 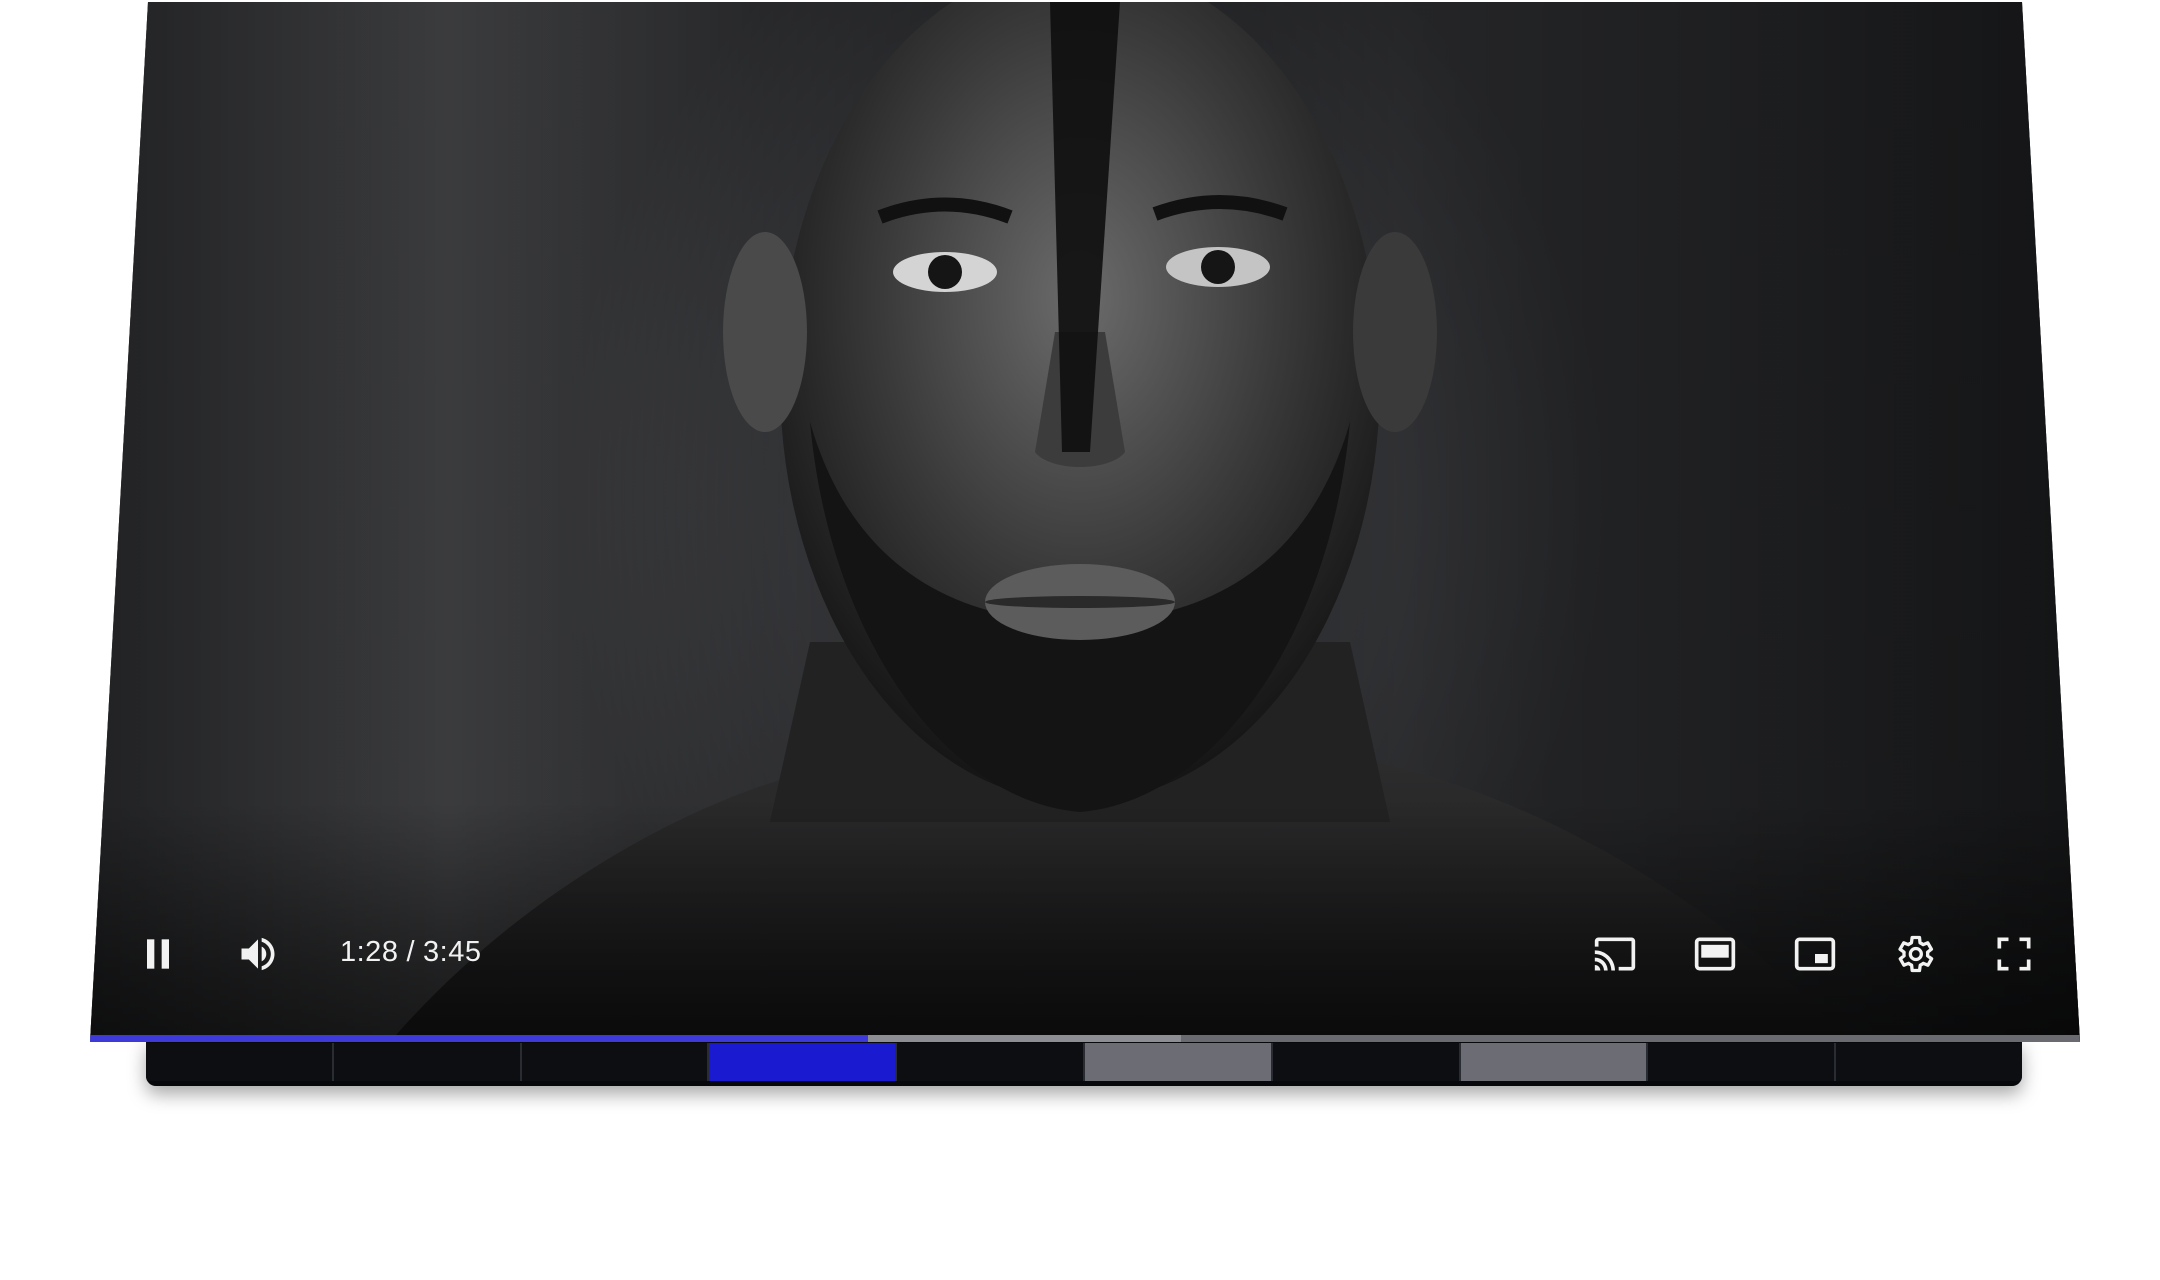 I want to click on pause-icon, so click(x=158, y=954).